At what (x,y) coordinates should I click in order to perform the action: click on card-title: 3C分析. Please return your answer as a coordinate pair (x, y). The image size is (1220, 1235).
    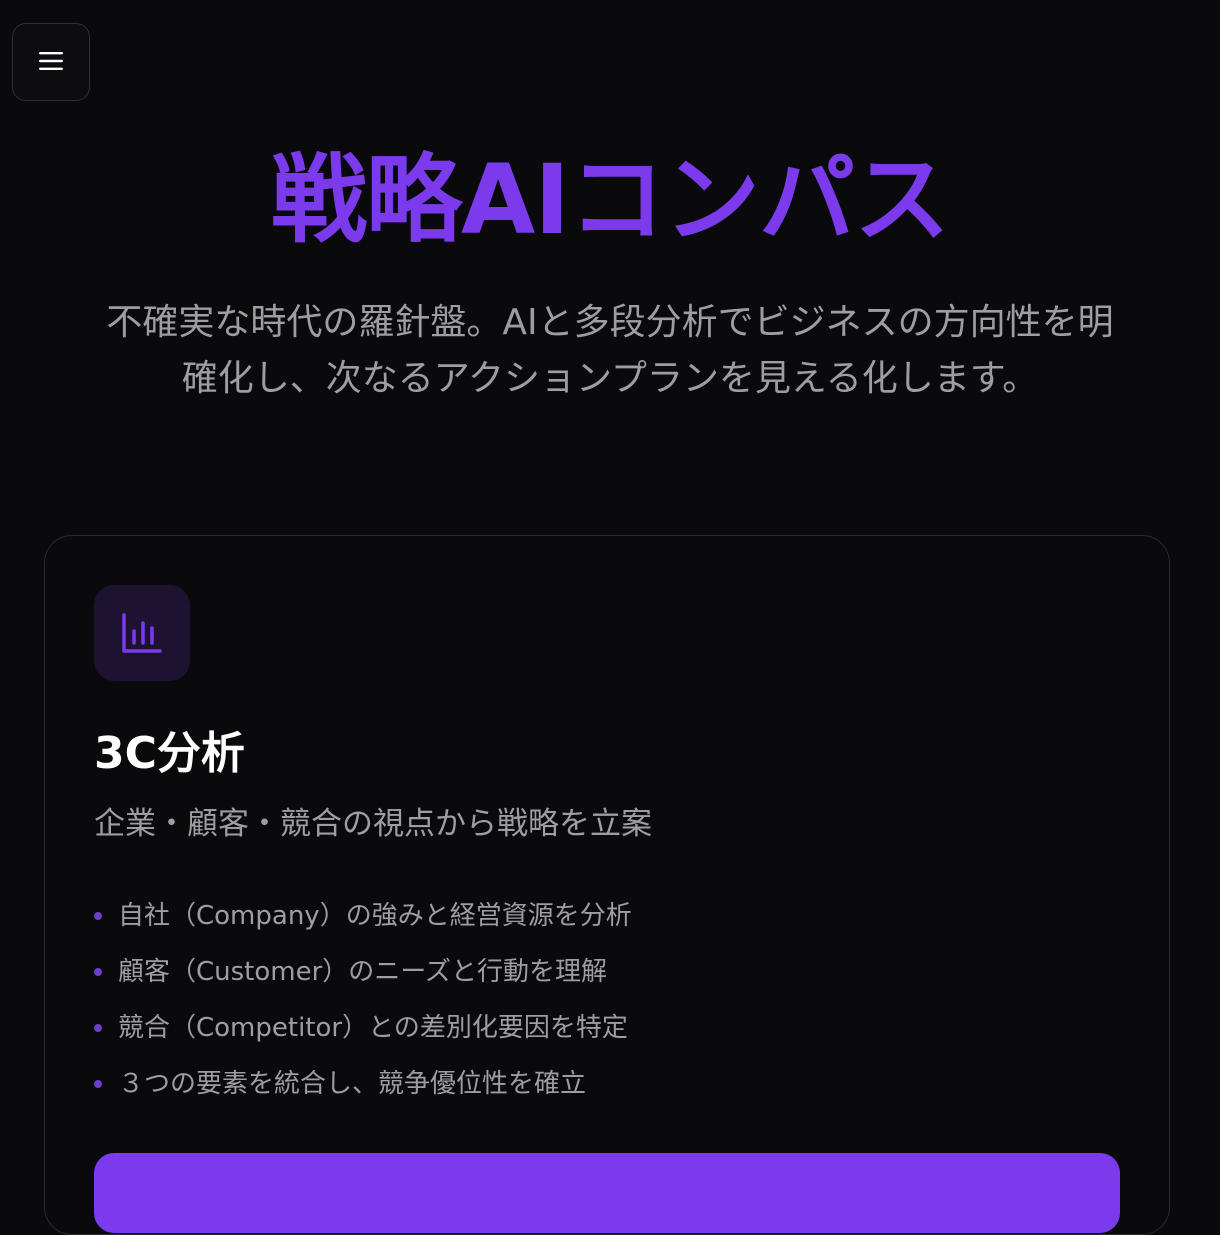
    Looking at the image, I should click on (169, 753).